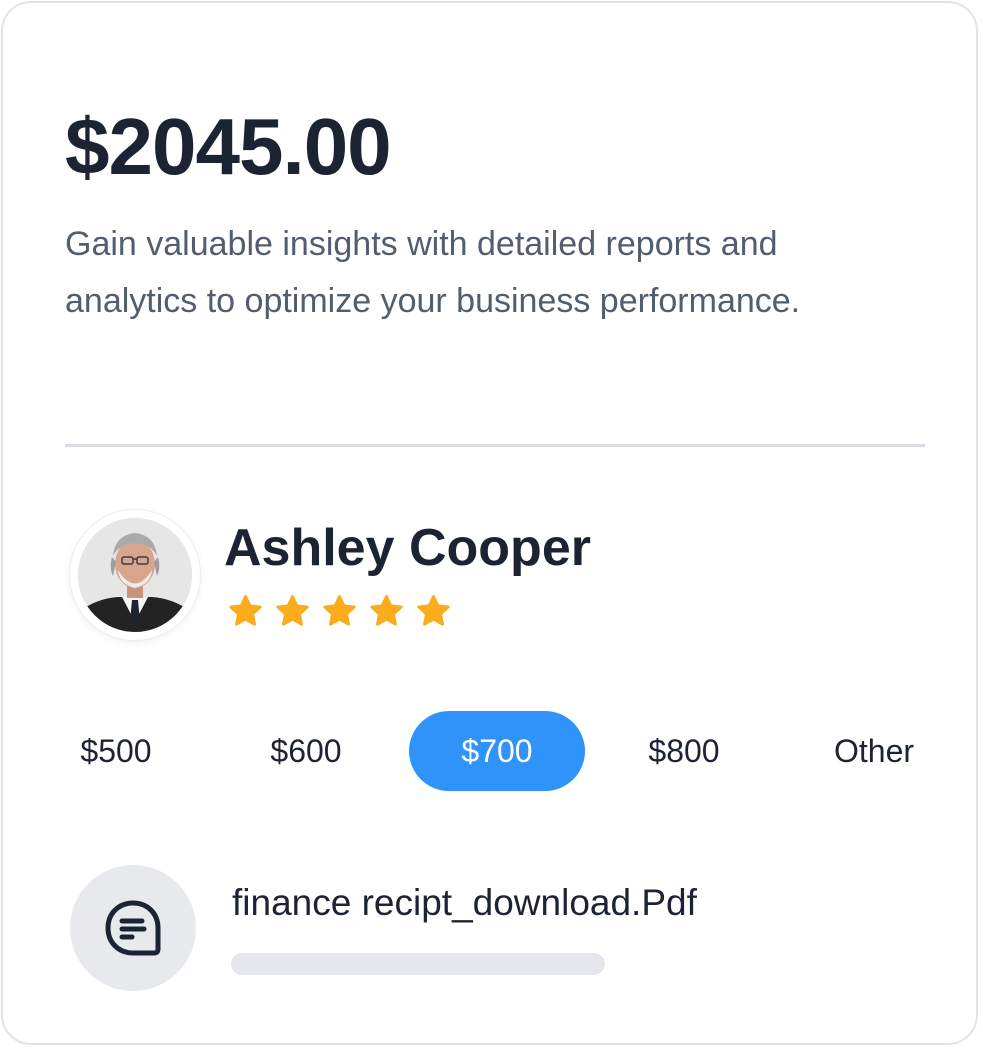 The image size is (983, 1050). What do you see at coordinates (684, 751) in the screenshot?
I see `amount-option-800: $800` at bounding box center [684, 751].